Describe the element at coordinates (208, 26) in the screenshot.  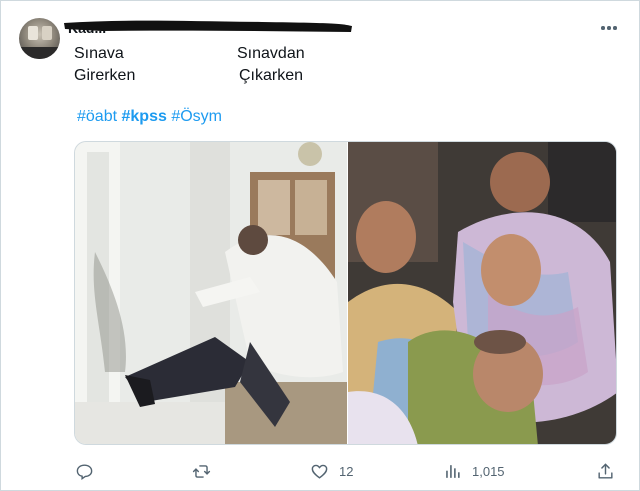
I see `redaction-mark` at that location.